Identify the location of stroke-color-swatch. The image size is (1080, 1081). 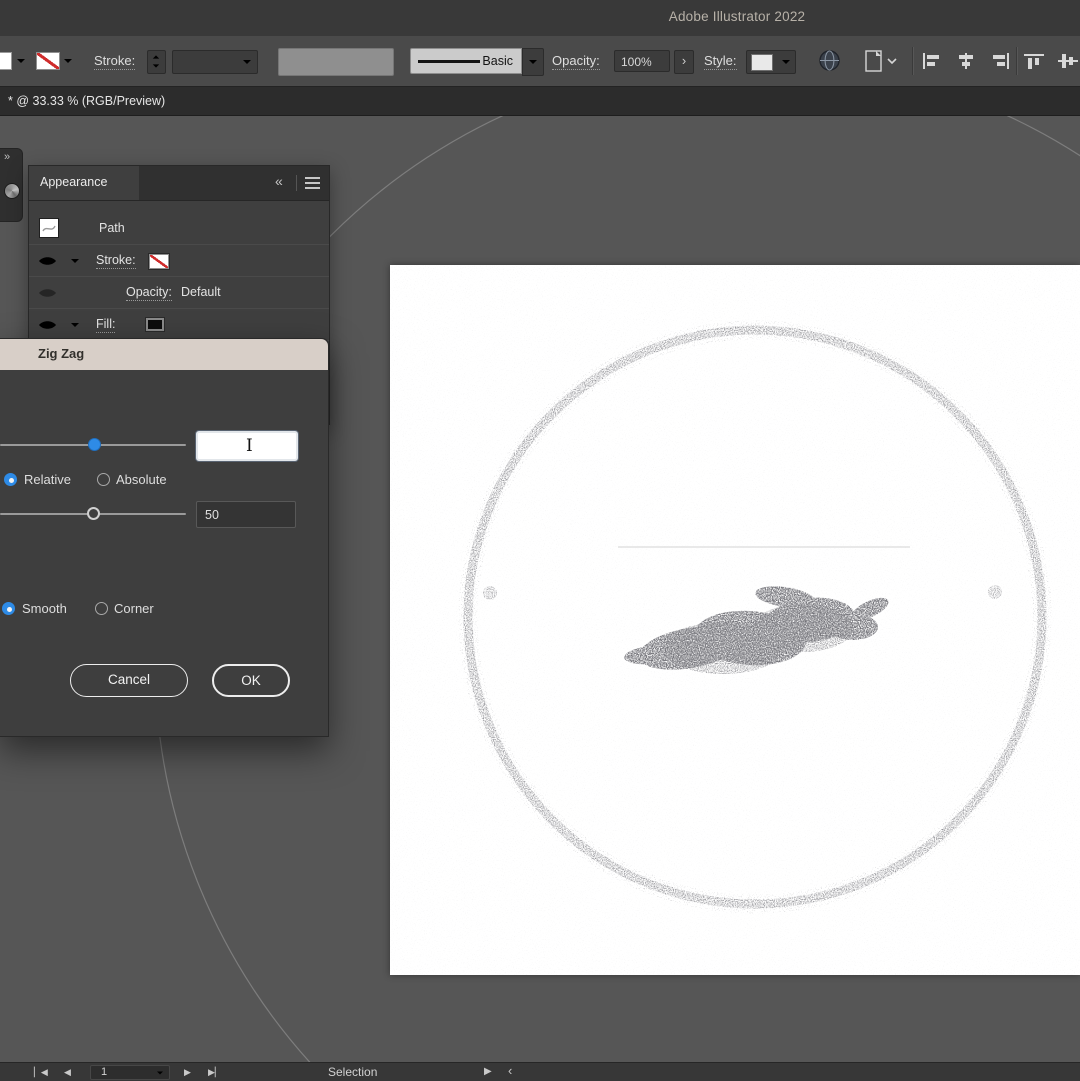
(159, 261).